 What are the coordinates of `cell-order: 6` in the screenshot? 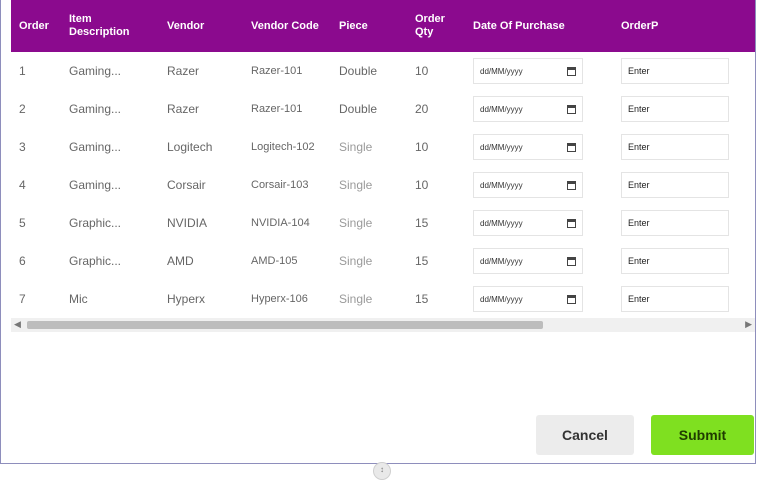 It's located at (22, 261).